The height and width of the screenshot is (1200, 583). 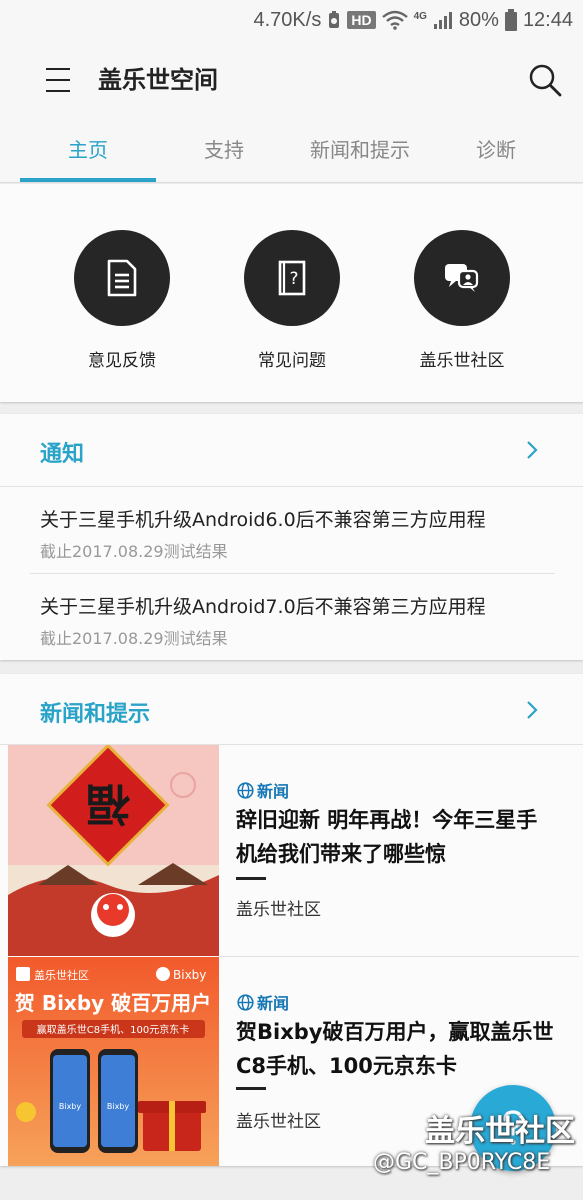 What do you see at coordinates (361, 20) in the screenshot?
I see `hd-badge: HD` at bounding box center [361, 20].